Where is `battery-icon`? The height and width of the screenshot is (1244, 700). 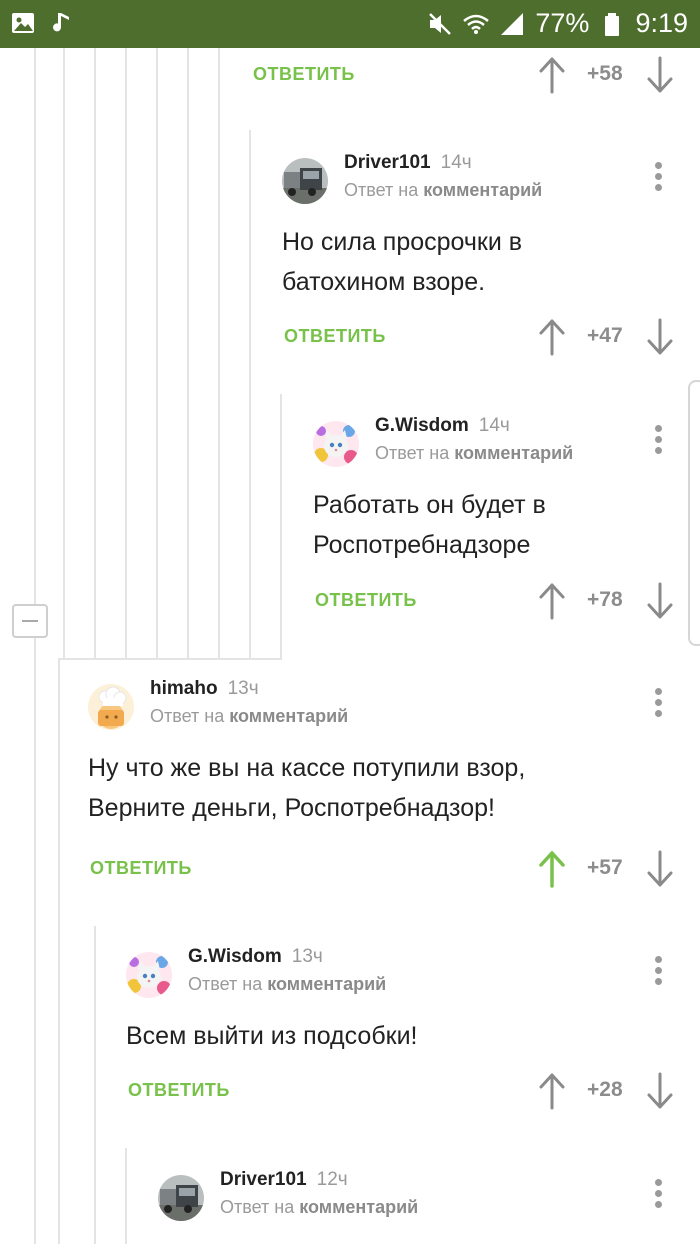 battery-icon is located at coordinates (612, 24).